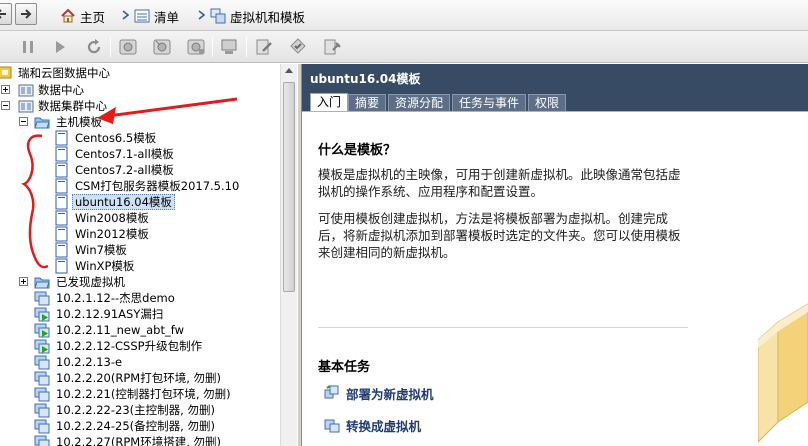  I want to click on deploy-icon, so click(331, 392).